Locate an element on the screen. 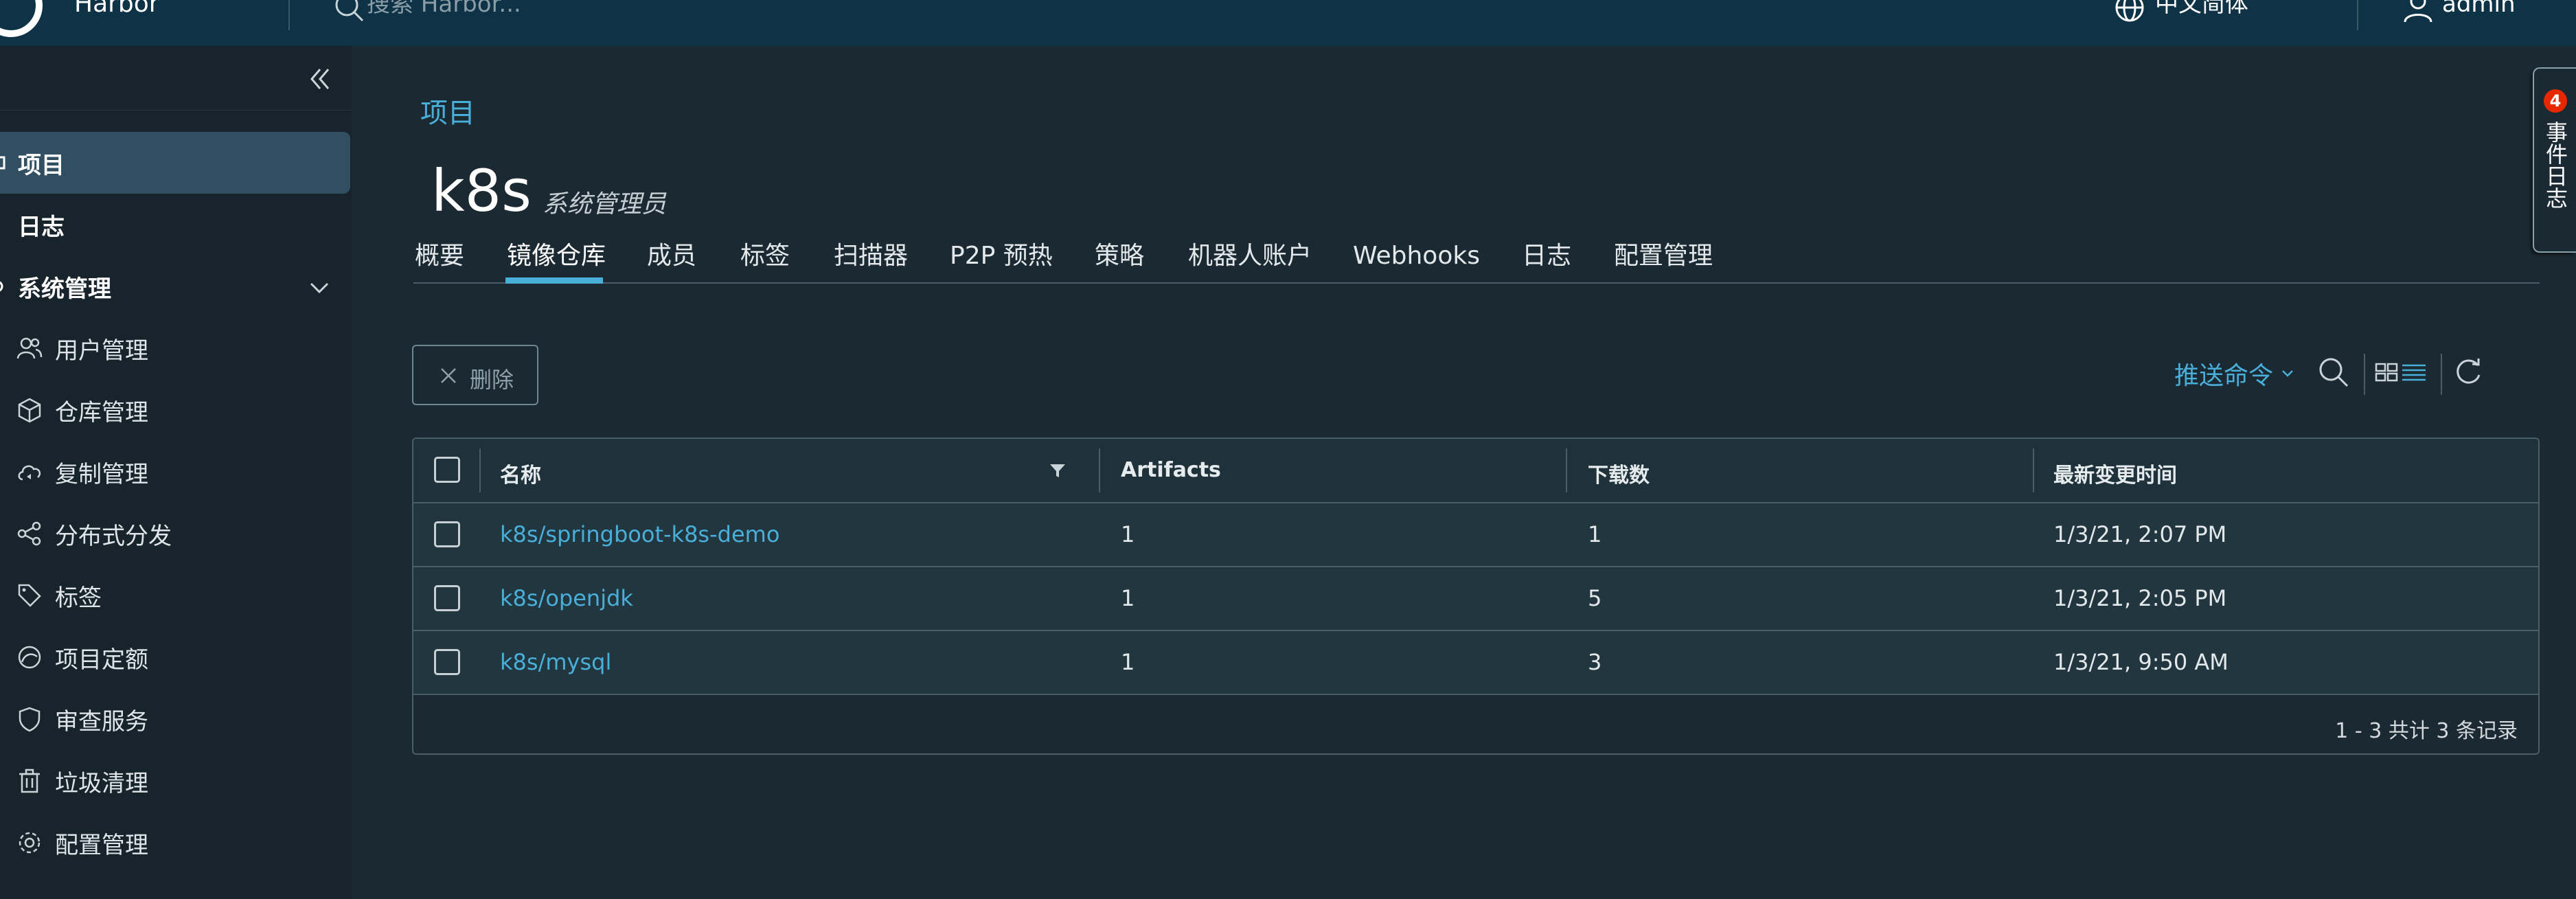  tabs-divider is located at coordinates (1476, 283).